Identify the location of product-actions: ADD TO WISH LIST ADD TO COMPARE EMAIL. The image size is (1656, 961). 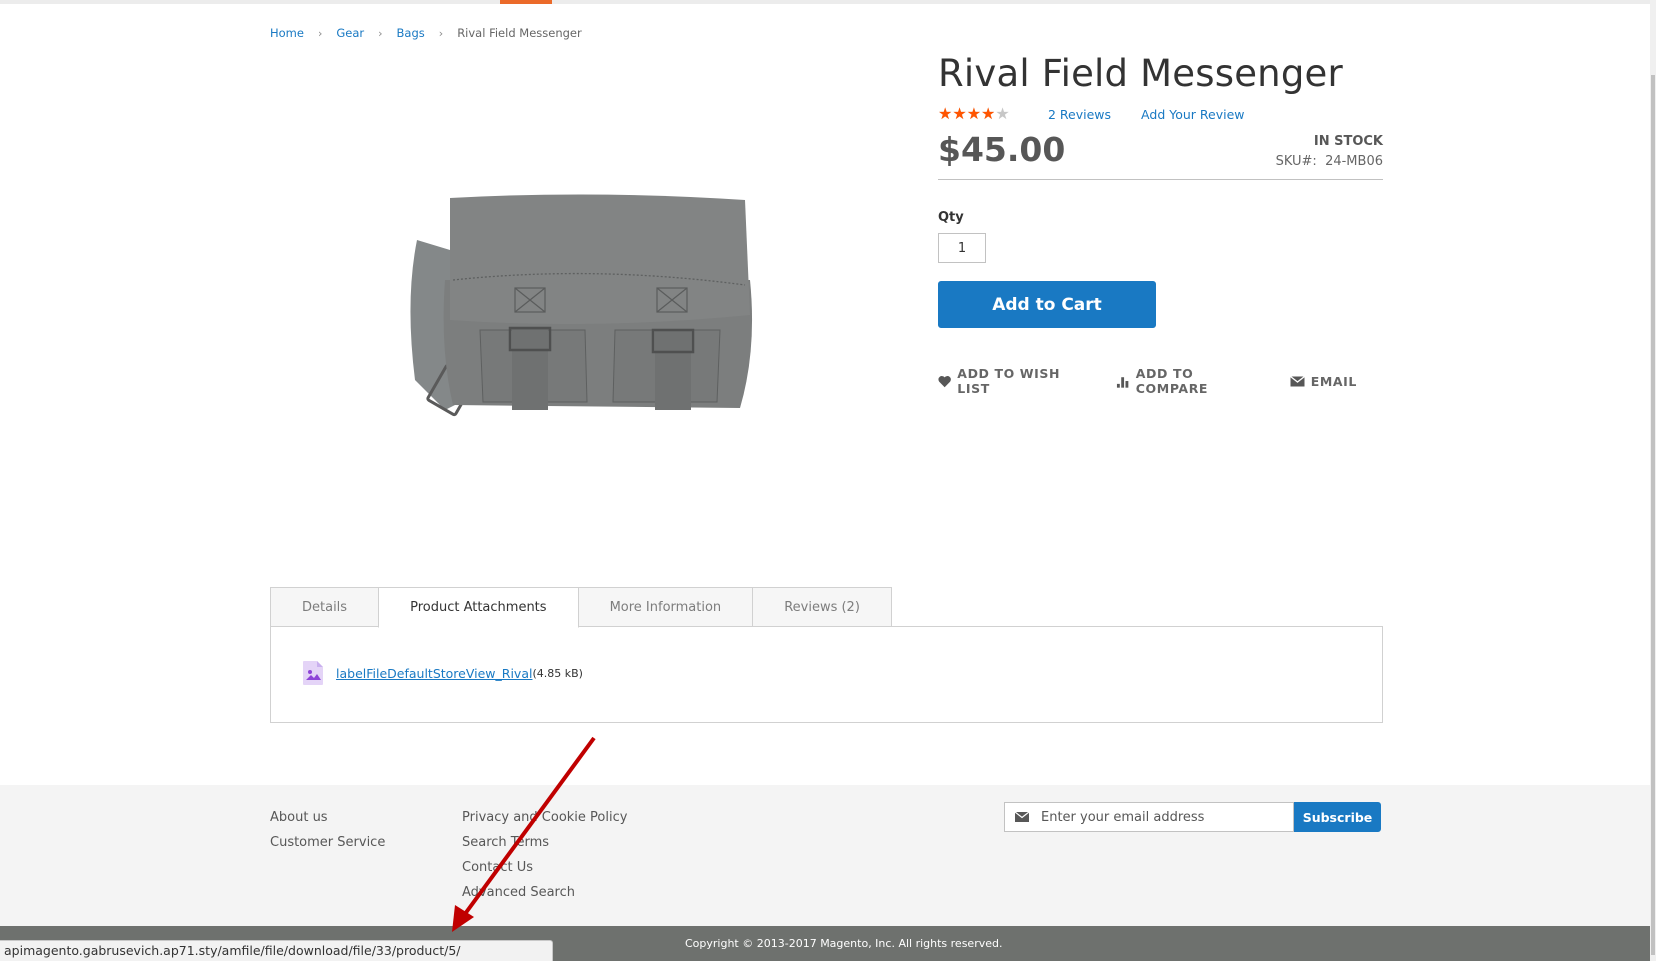
(1160, 381).